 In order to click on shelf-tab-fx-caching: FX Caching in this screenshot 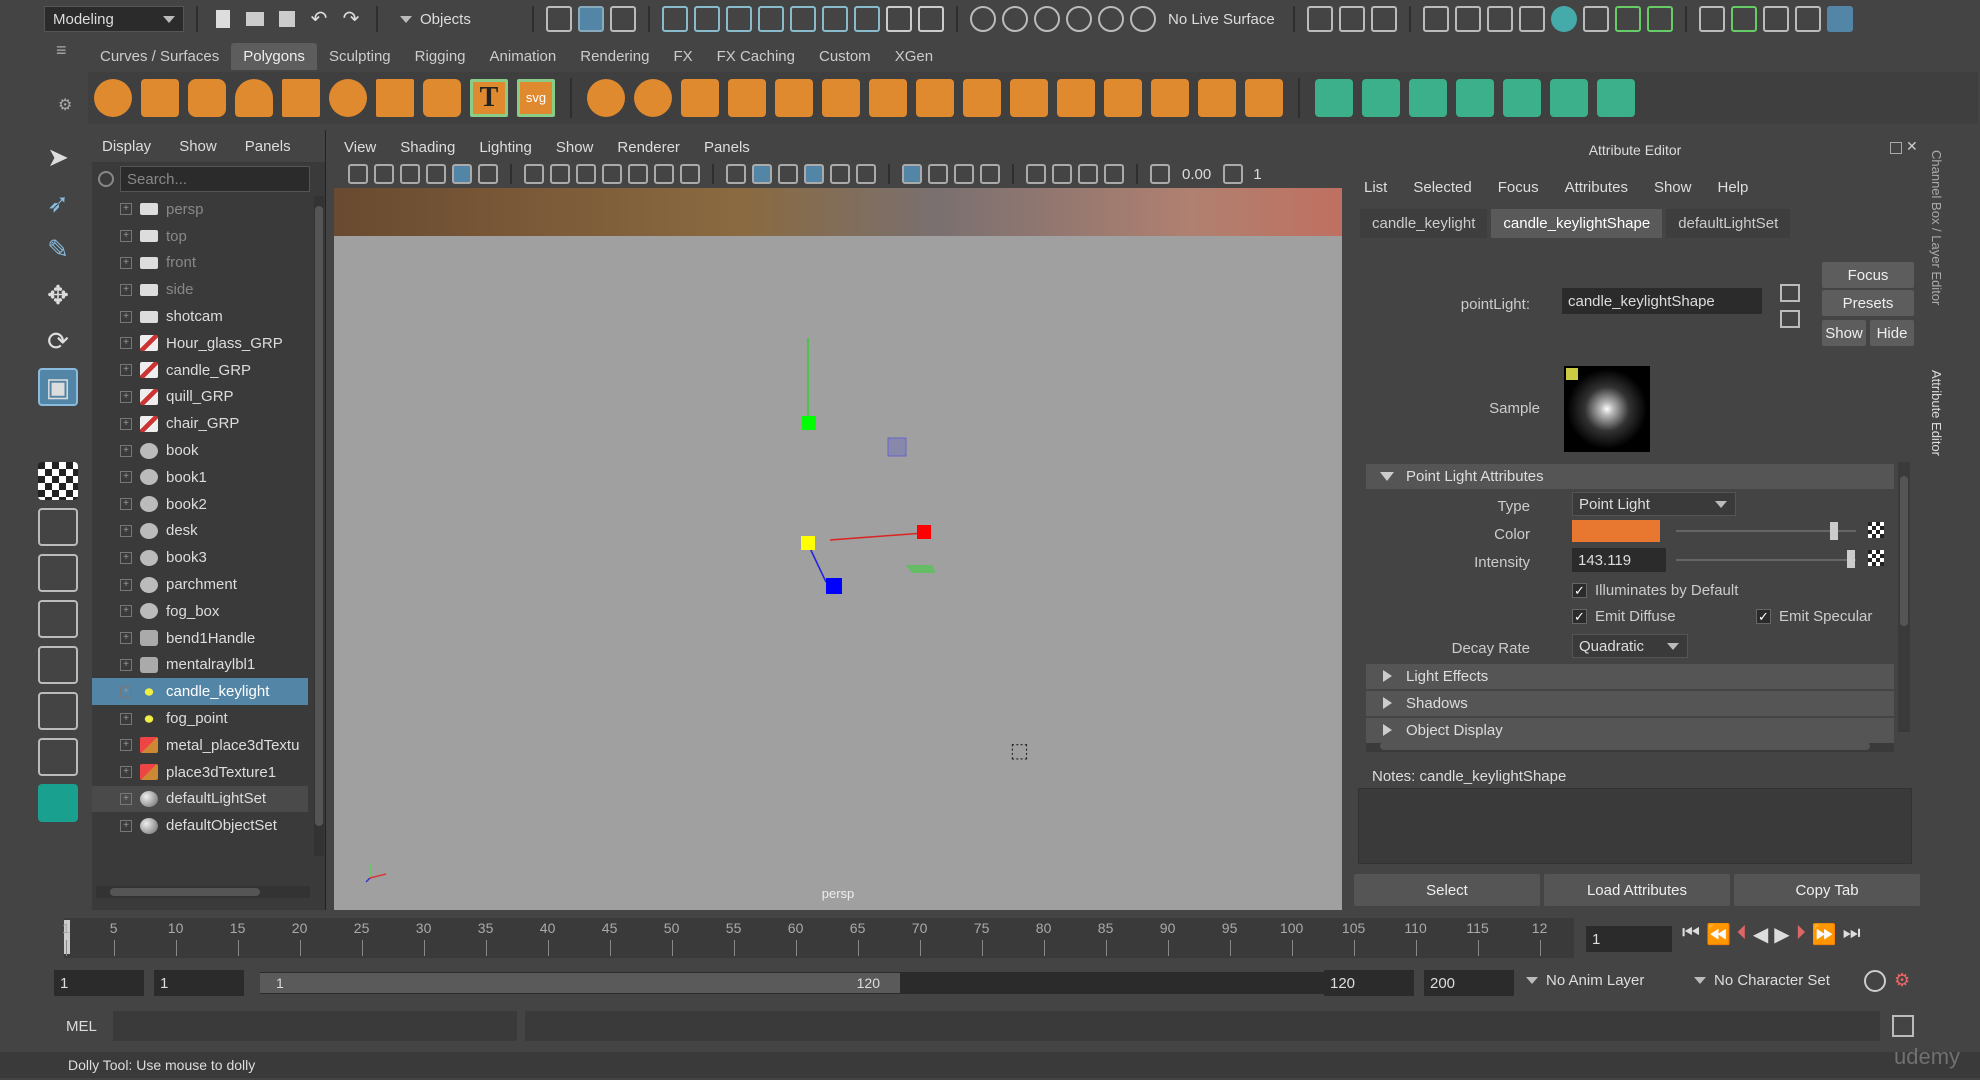, I will do `click(756, 56)`.